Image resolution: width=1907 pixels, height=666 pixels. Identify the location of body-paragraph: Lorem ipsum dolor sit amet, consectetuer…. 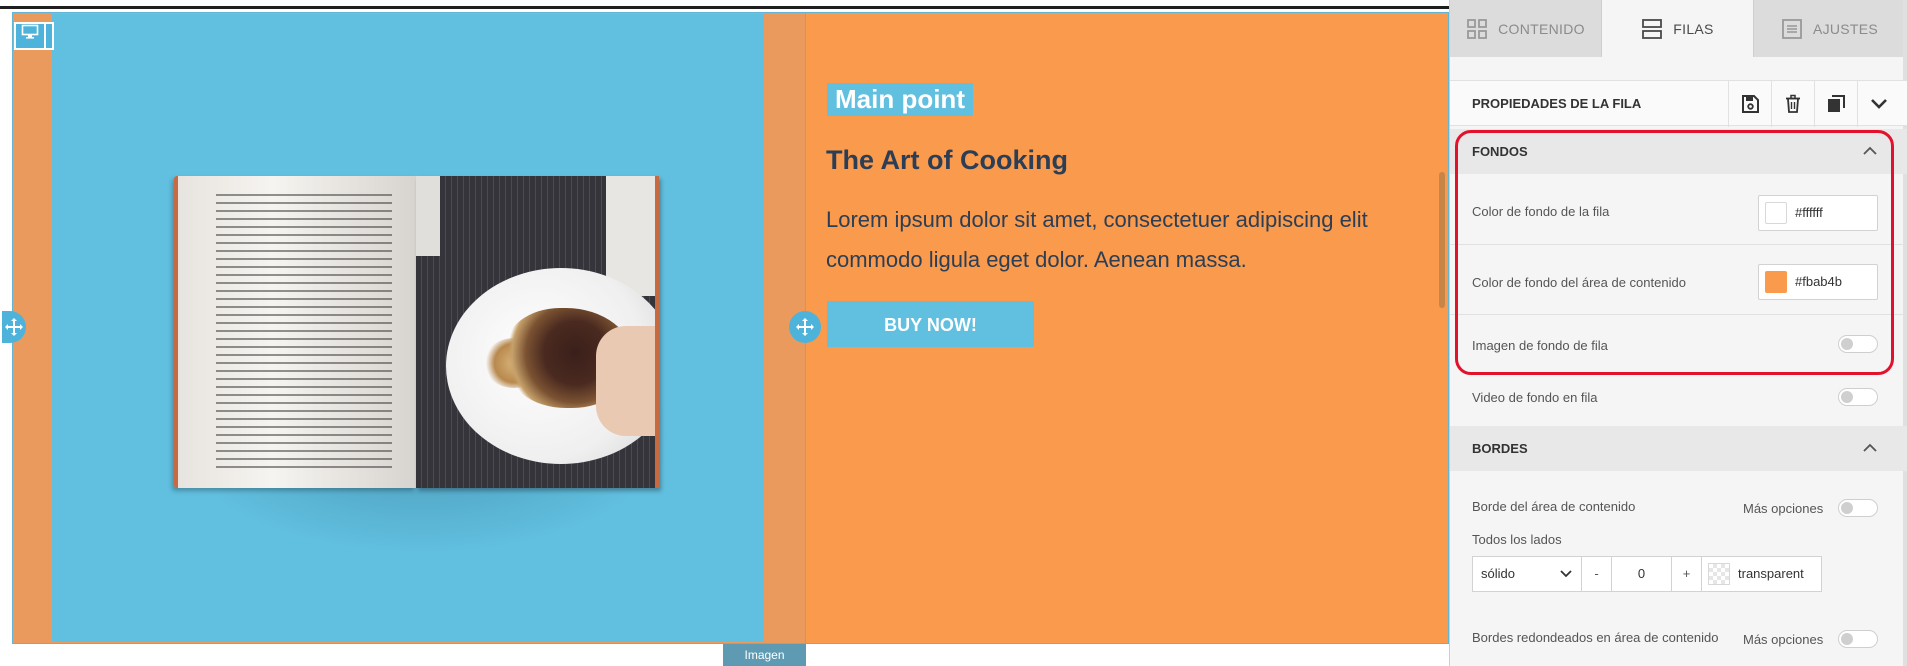
(1136, 240).